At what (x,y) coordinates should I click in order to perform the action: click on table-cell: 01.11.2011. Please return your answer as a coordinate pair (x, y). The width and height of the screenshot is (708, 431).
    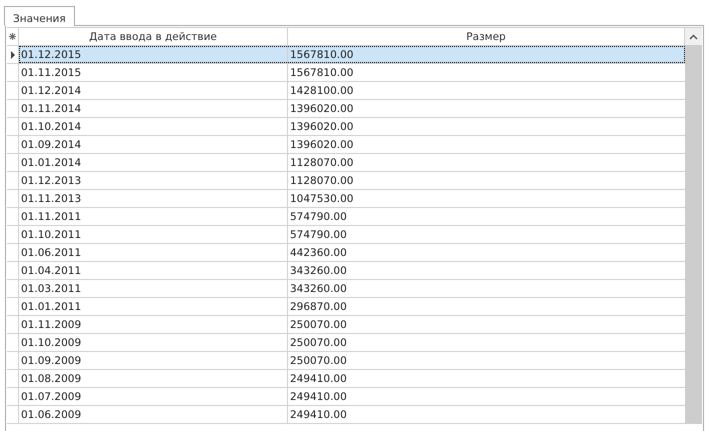
    Looking at the image, I should click on (153, 216).